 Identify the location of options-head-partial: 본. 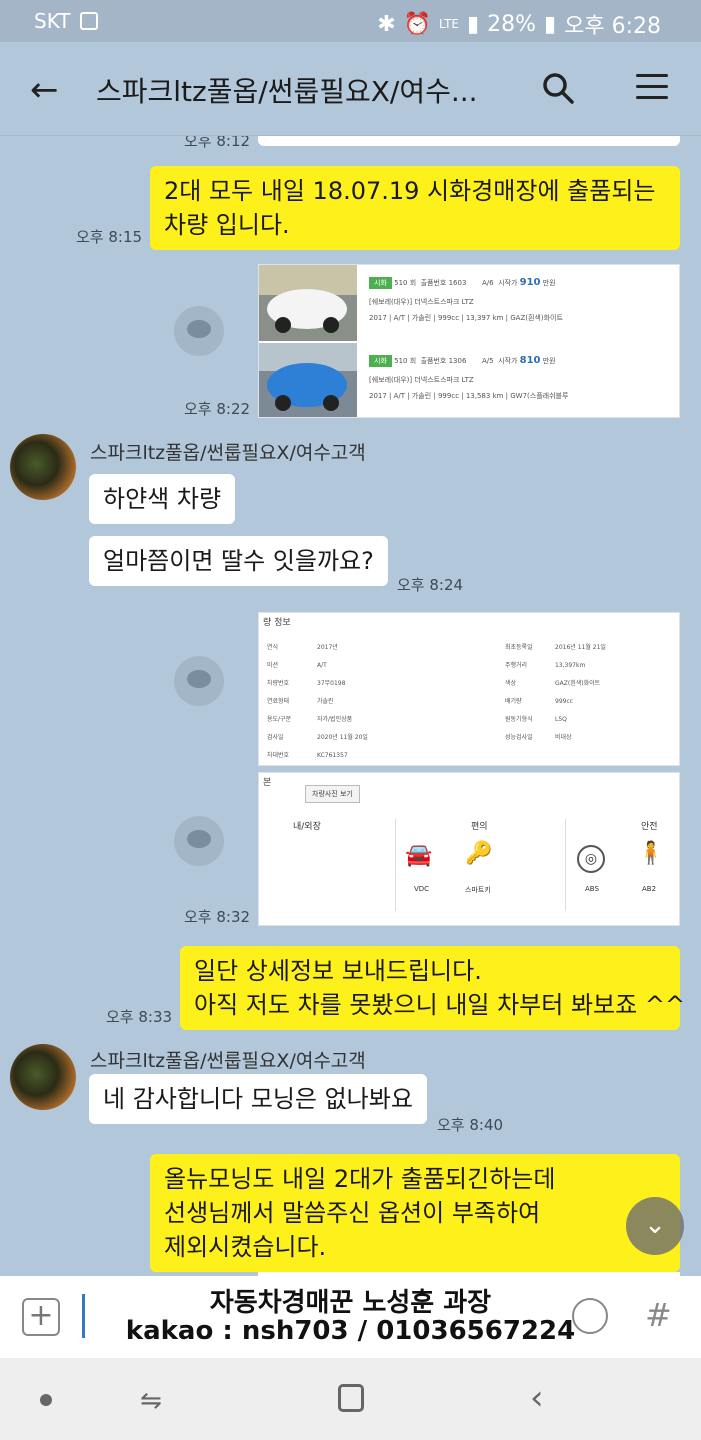
(267, 783).